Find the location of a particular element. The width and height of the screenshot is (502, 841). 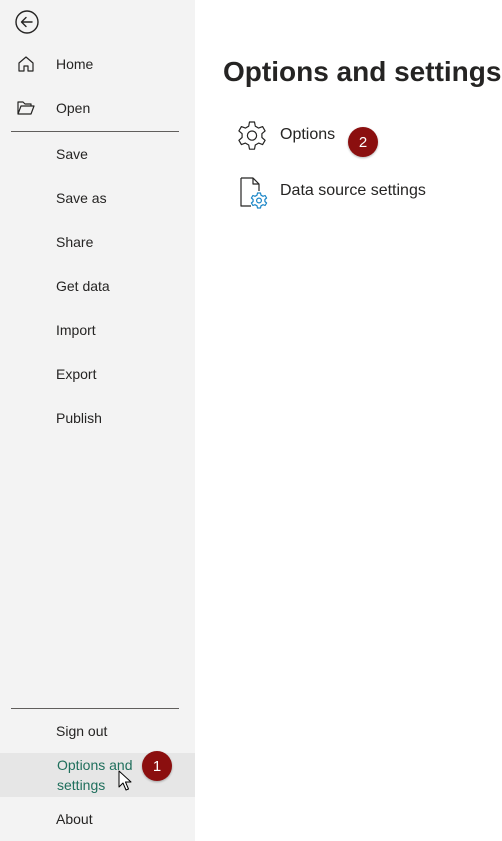

arrow-left-circle-icon is located at coordinates (27, 22).